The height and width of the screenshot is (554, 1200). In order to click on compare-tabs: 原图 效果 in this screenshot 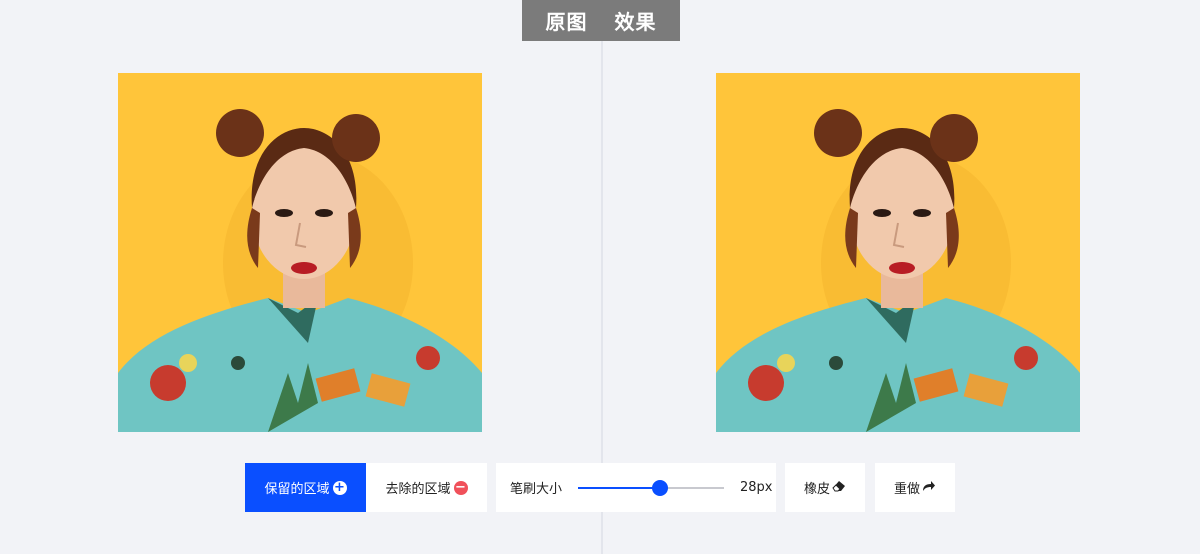, I will do `click(601, 20)`.